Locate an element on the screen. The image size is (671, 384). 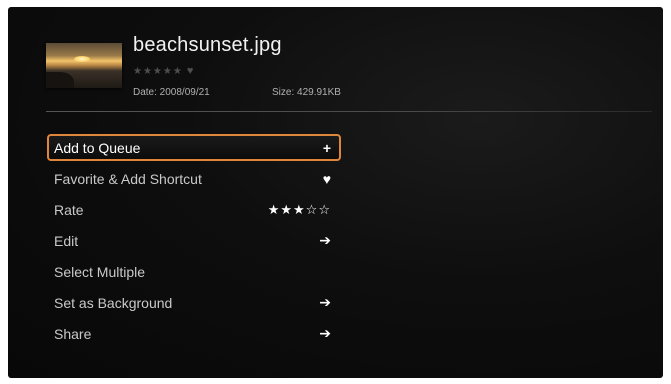
menu-item-label: Add to Queue is located at coordinates (97, 147).